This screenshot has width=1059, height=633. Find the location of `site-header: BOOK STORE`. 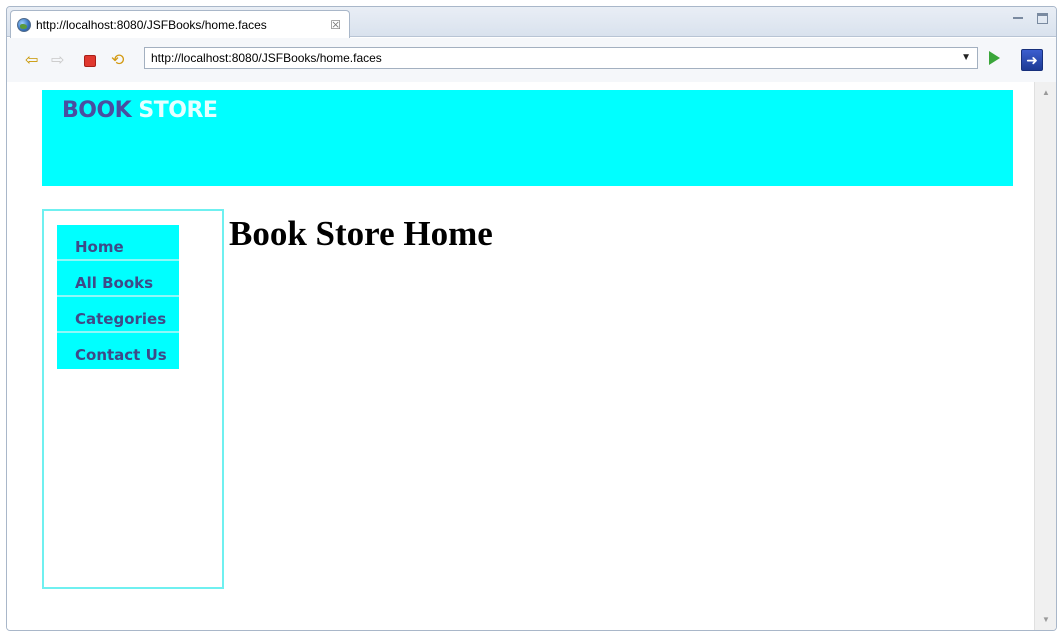

site-header: BOOK STORE is located at coordinates (527, 138).